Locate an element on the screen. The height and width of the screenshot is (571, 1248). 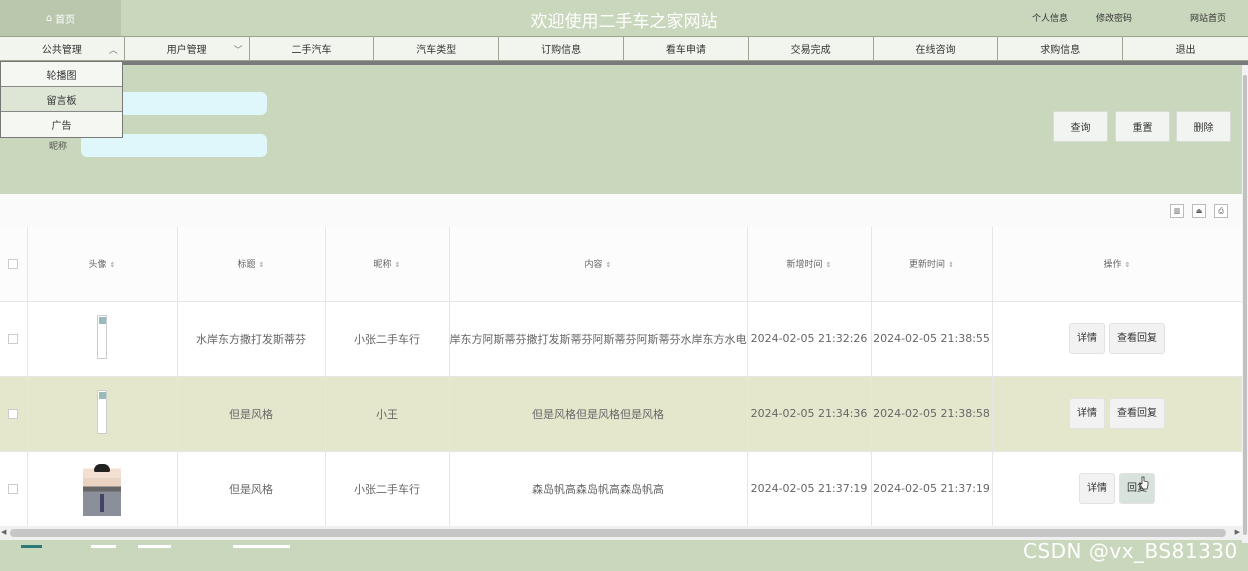
nickname-label: 昵称 is located at coordinates (58, 147).